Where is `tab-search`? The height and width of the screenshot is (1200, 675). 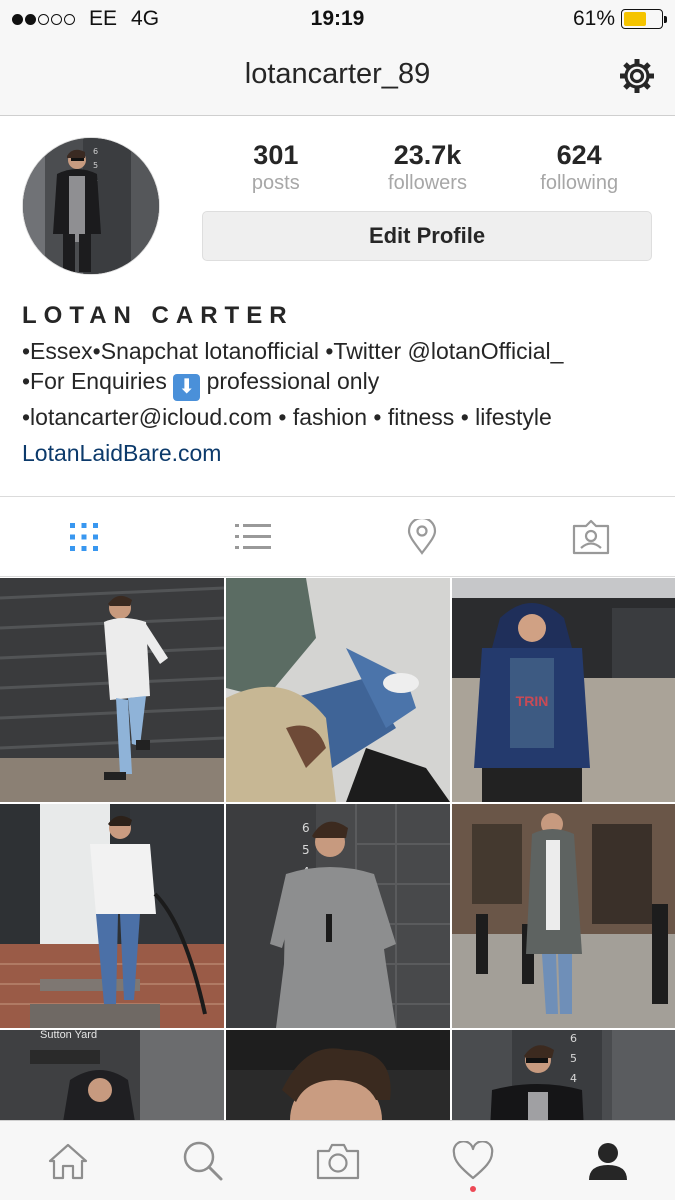 tab-search is located at coordinates (202, 1160).